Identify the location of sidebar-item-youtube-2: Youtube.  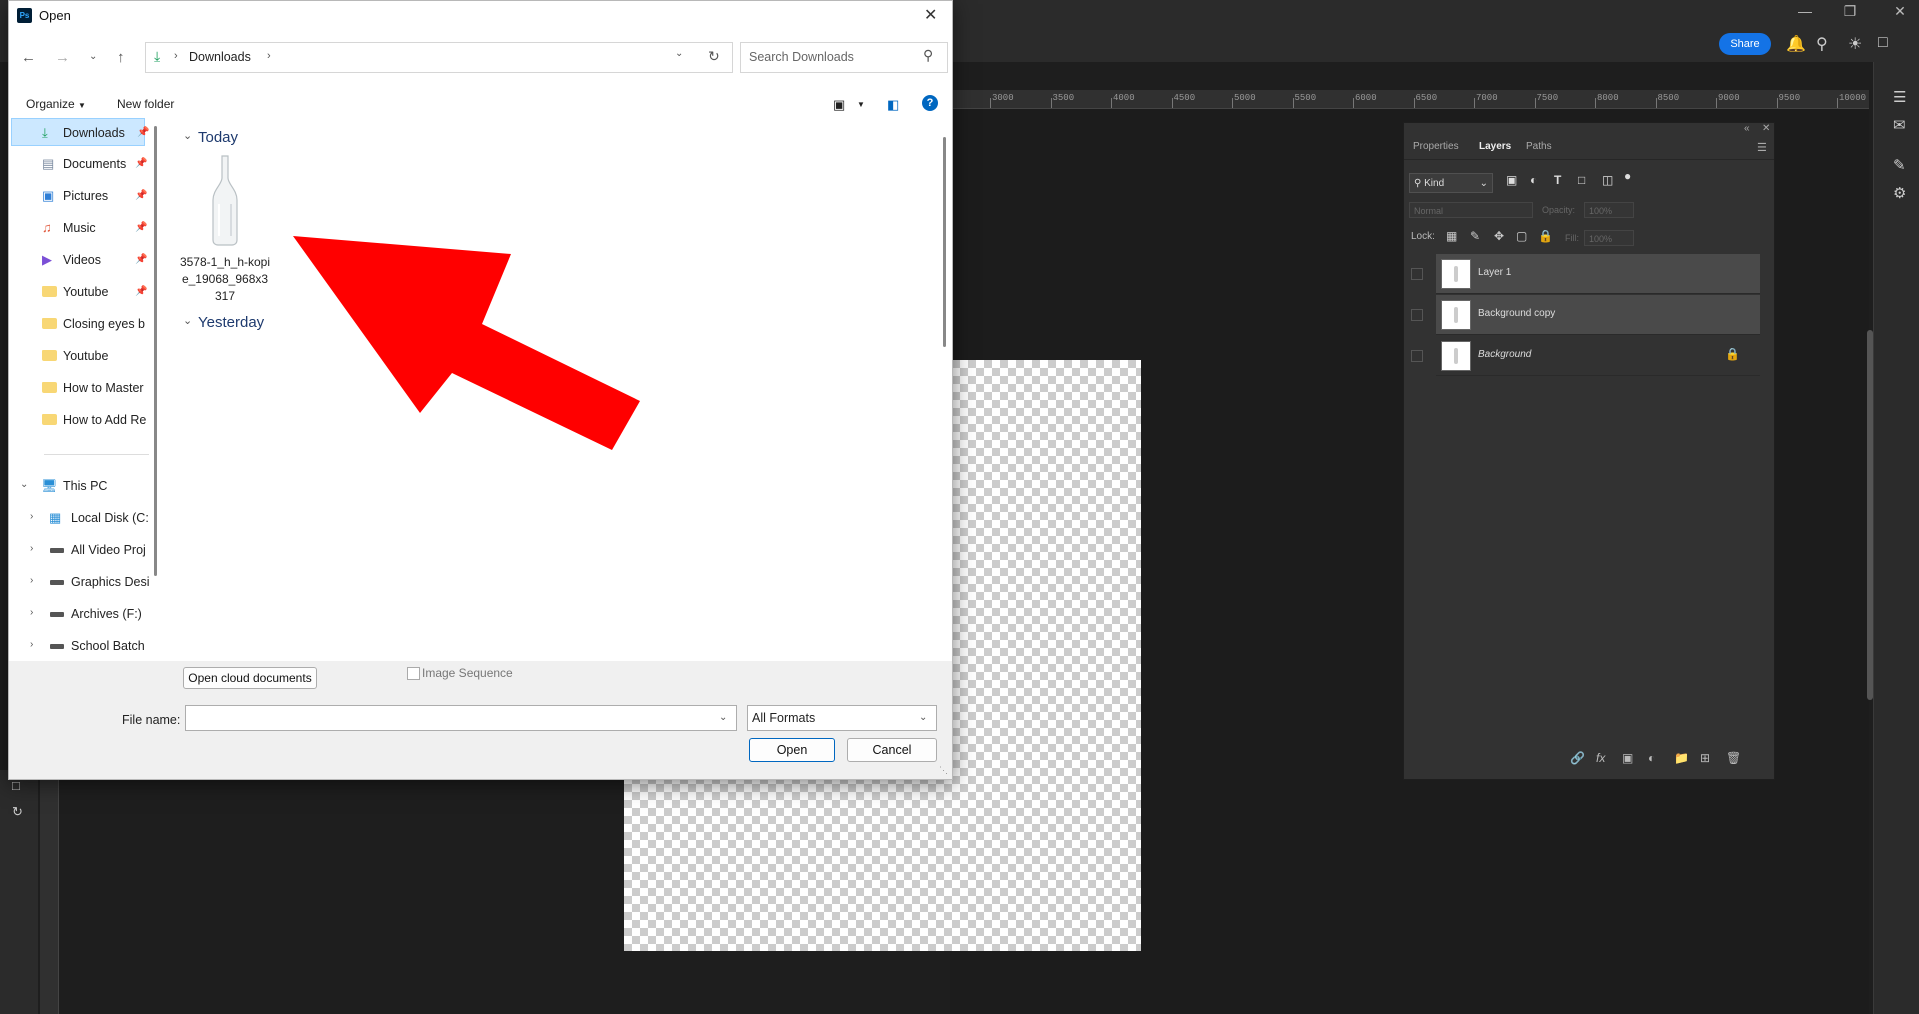
(79, 356).